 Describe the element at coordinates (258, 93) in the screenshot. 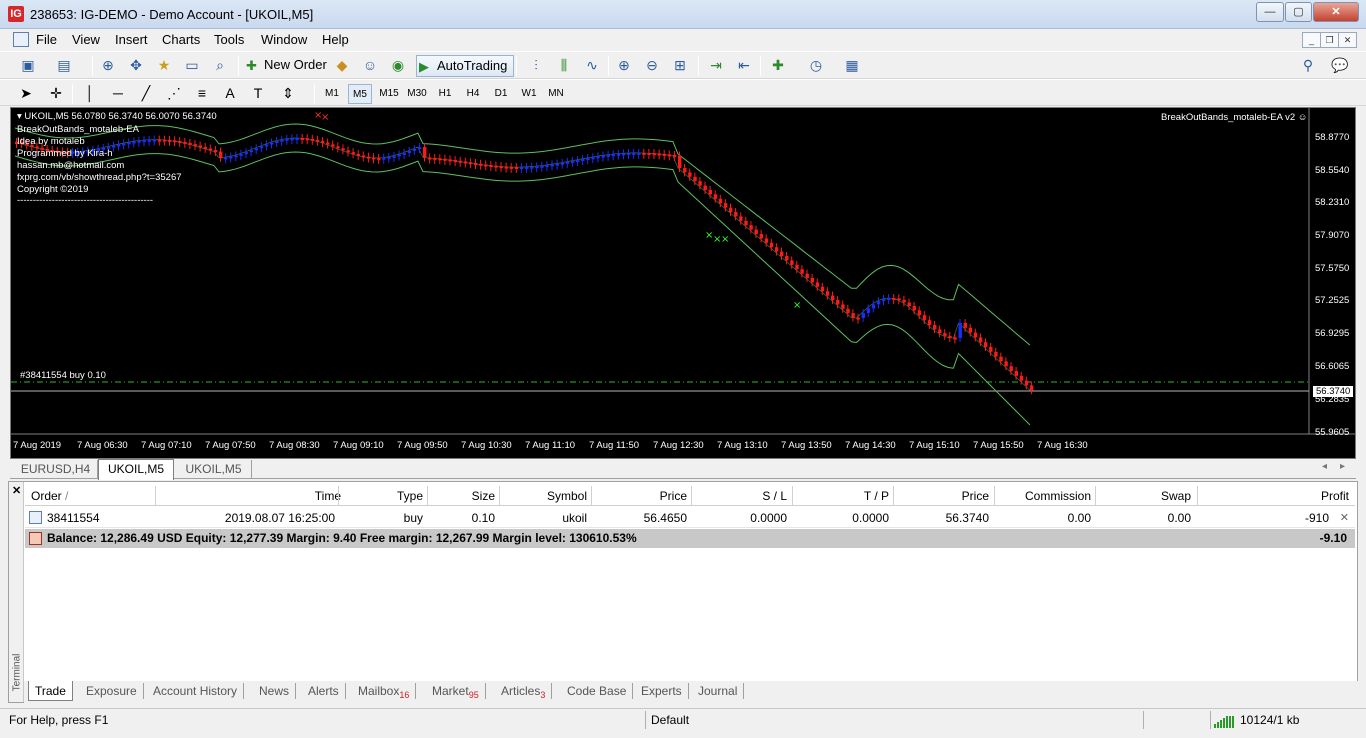

I see `text-label-icon: T` at that location.